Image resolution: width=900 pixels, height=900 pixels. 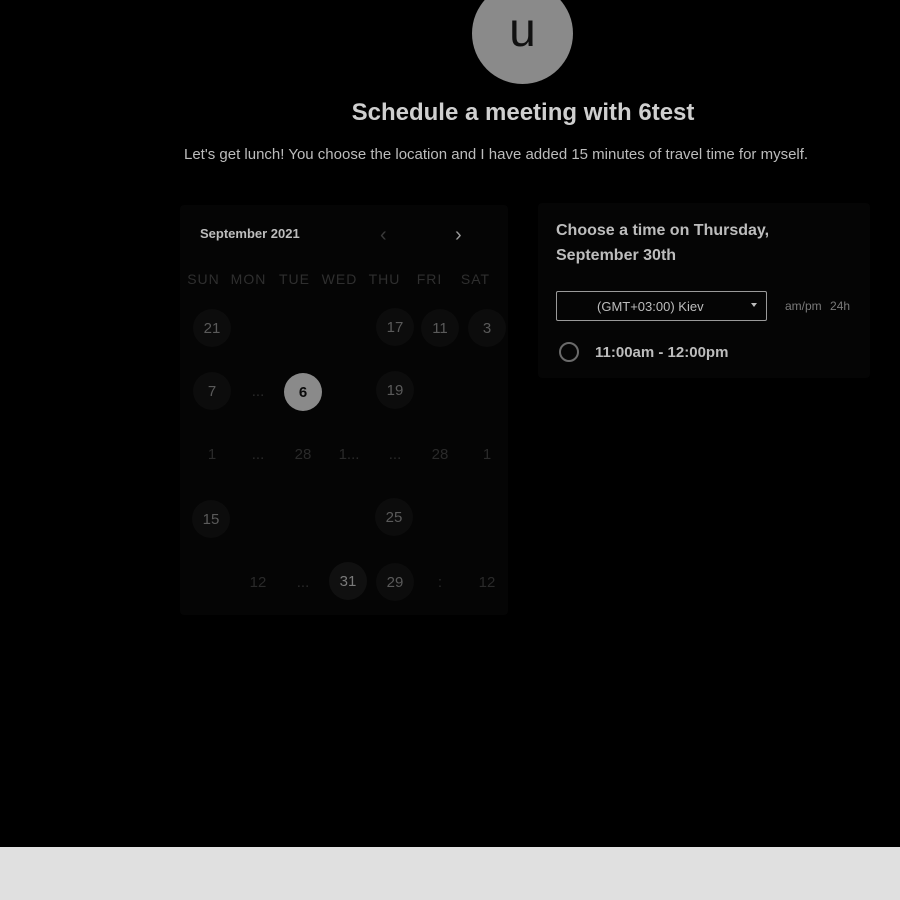 I want to click on caret-down-icon, so click(x=754, y=305).